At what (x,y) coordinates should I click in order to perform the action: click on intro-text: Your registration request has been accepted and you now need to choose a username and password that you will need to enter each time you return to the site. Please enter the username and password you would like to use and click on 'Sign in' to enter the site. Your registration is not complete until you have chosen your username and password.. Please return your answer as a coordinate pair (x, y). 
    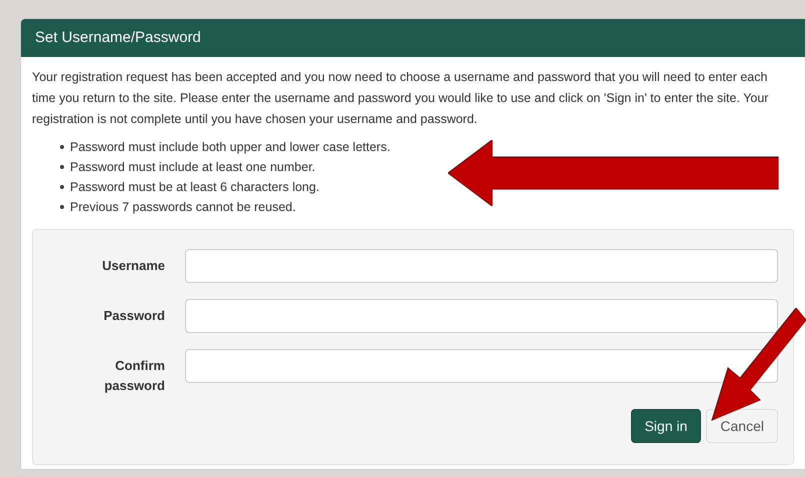
    Looking at the image, I should click on (401, 98).